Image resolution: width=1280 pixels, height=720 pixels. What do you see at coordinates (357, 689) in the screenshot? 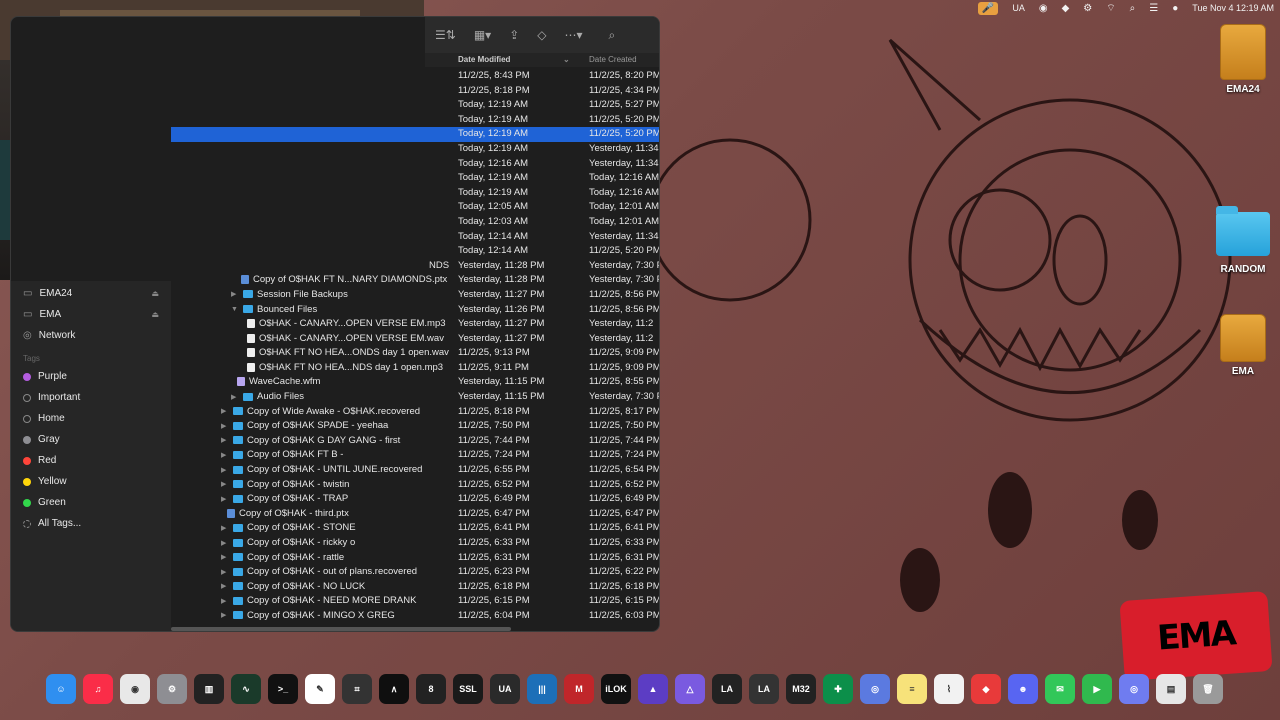
I see `crop-app: ⌗` at bounding box center [357, 689].